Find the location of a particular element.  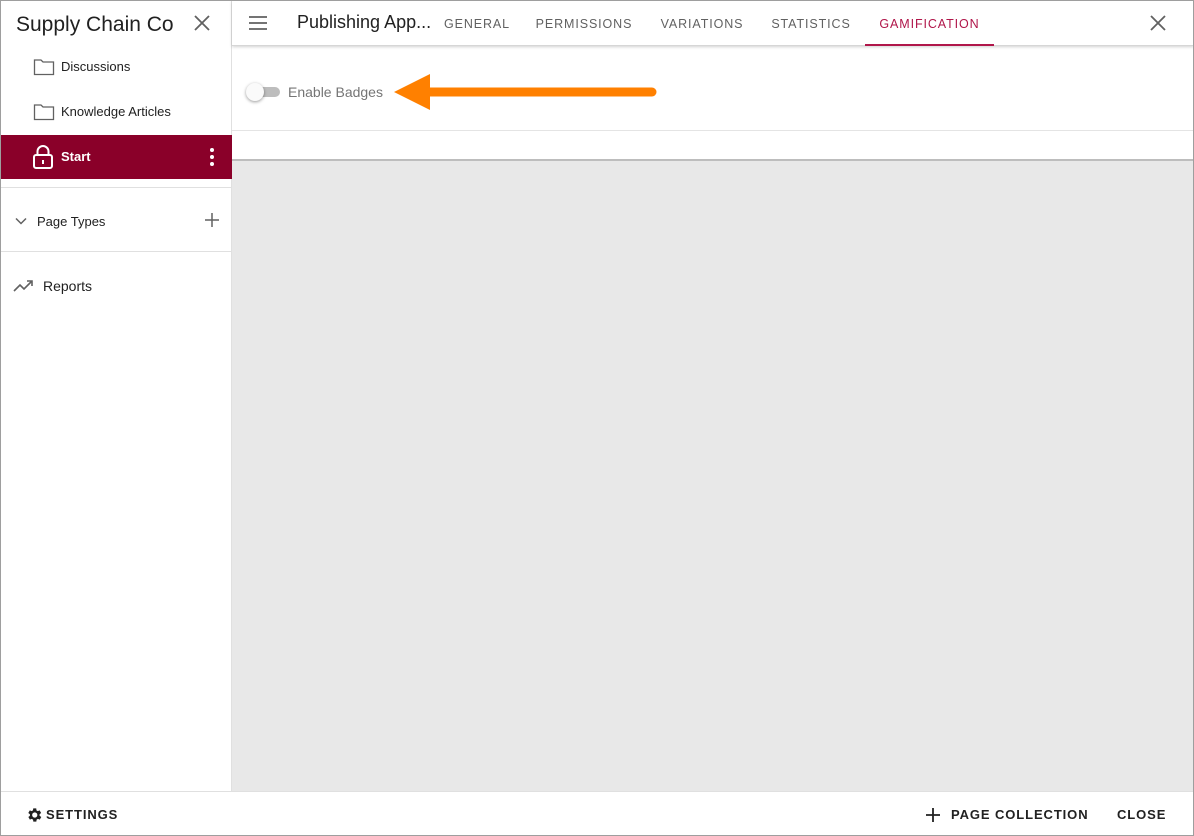

lock-icon is located at coordinates (43, 157).